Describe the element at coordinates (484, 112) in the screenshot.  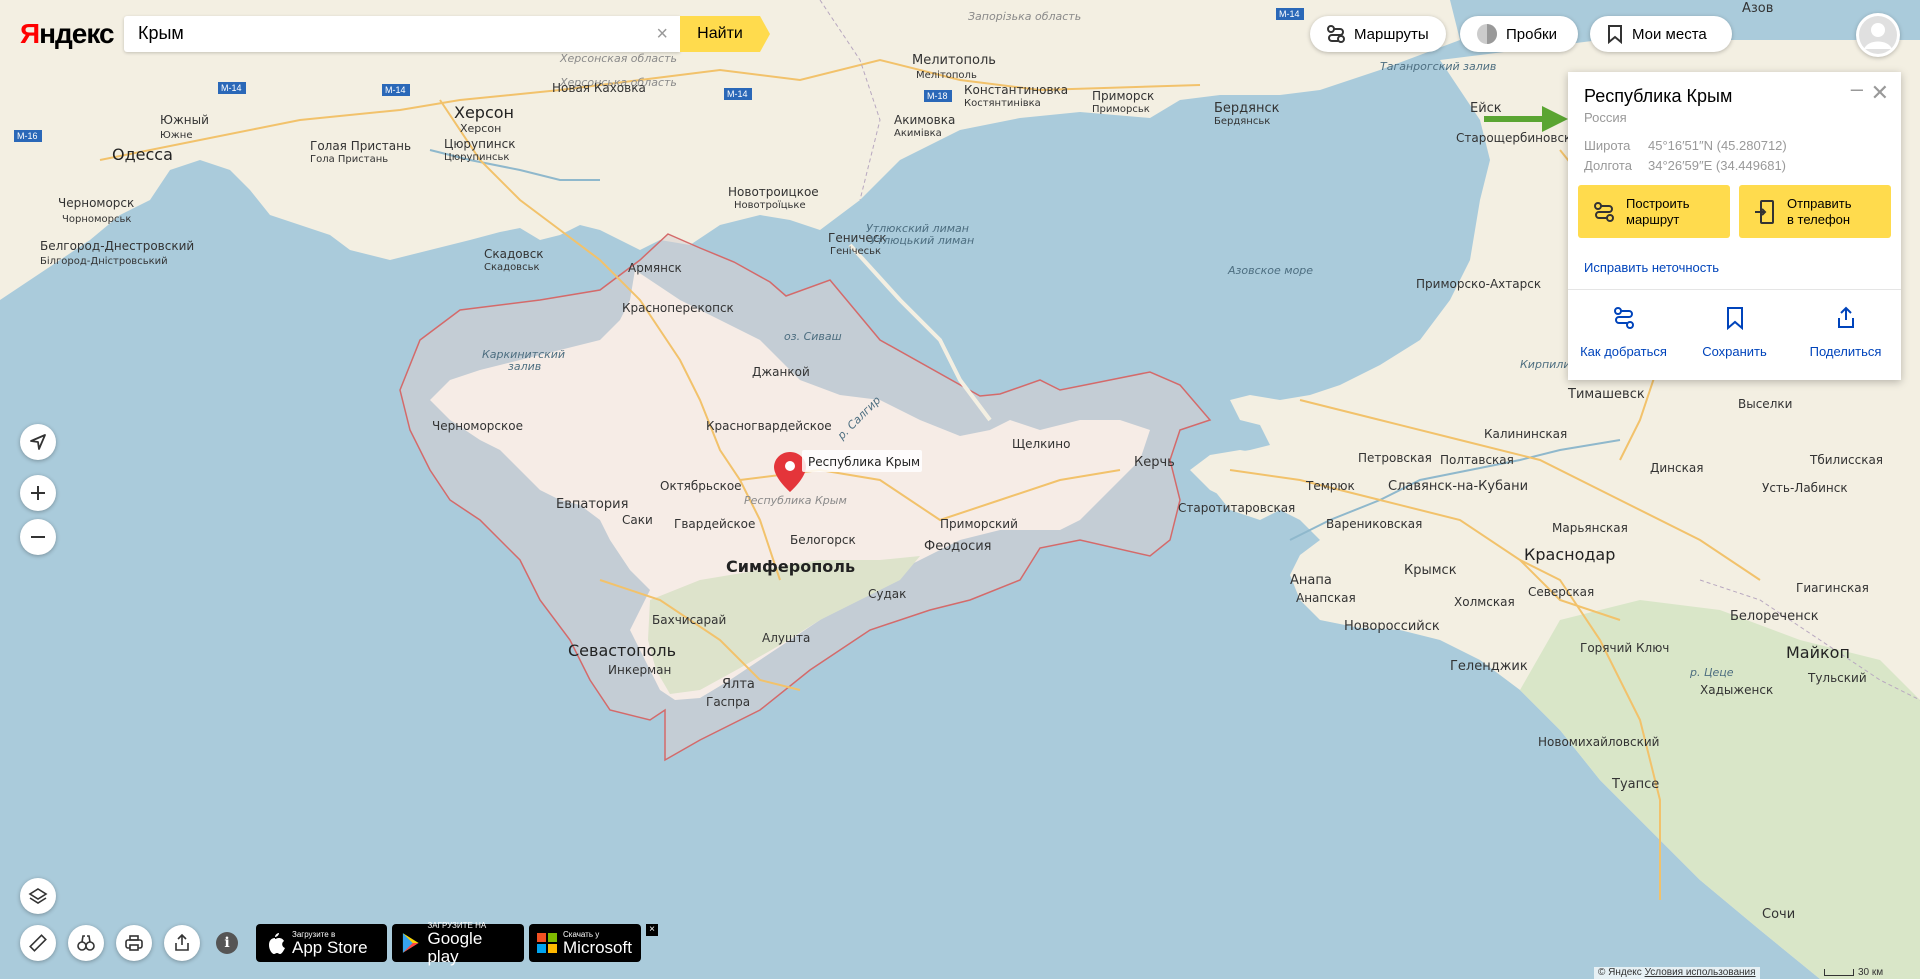
I see `label-kherson: Херсон` at that location.